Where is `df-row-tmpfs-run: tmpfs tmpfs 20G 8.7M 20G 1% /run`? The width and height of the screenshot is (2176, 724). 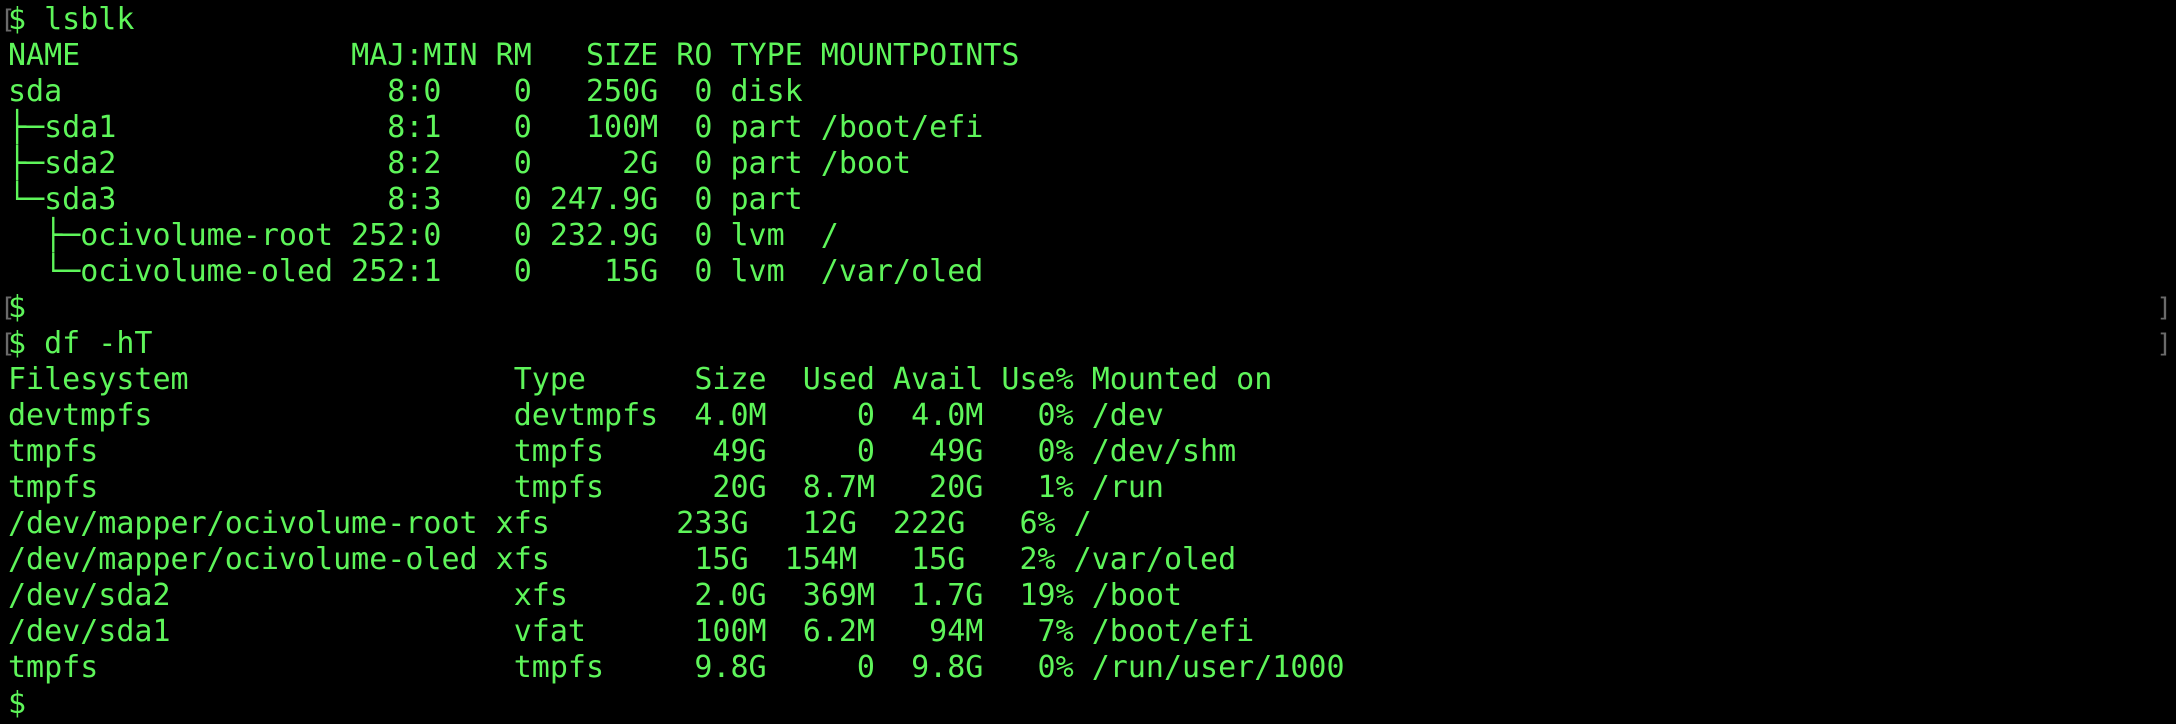
df-row-tmpfs-run: tmpfs tmpfs 20G 8.7M 20G 1% /run is located at coordinates (586, 487).